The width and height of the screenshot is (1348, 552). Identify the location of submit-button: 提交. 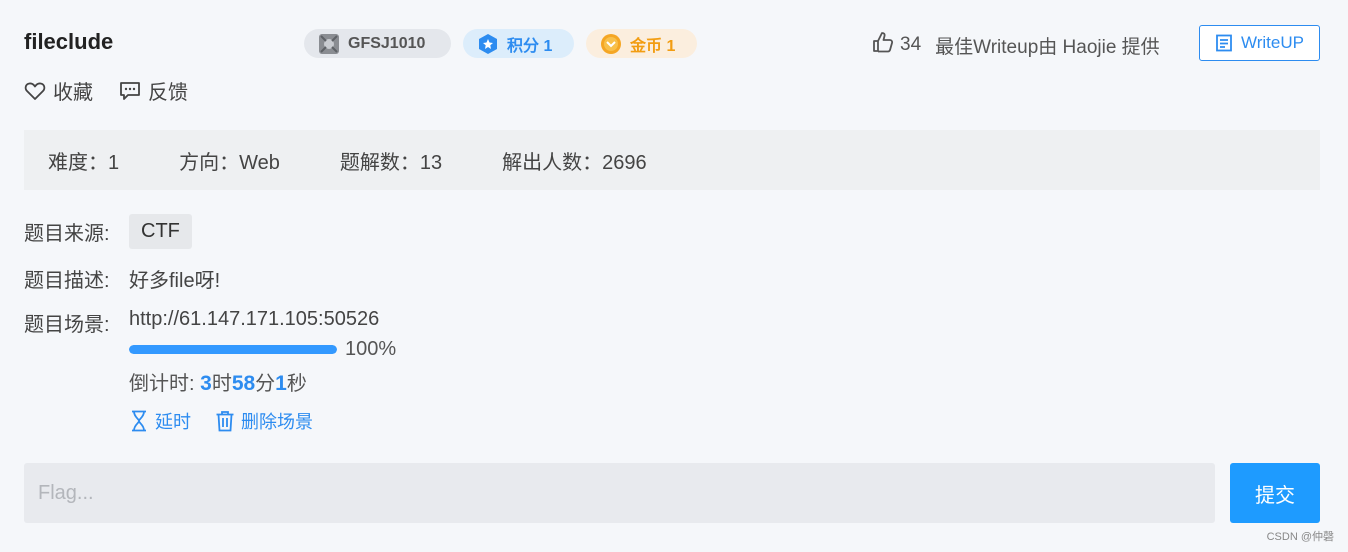
(1275, 493).